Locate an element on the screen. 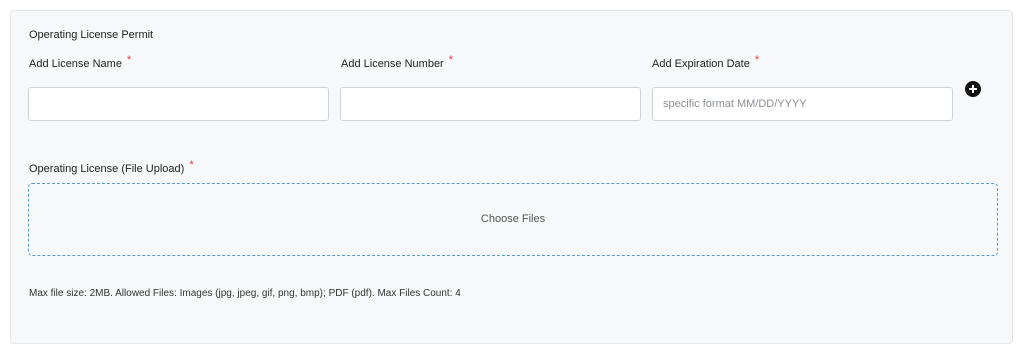 This screenshot has height=356, width=1024. file-upload-label-text: Operating License (File Upload) is located at coordinates (107, 169).